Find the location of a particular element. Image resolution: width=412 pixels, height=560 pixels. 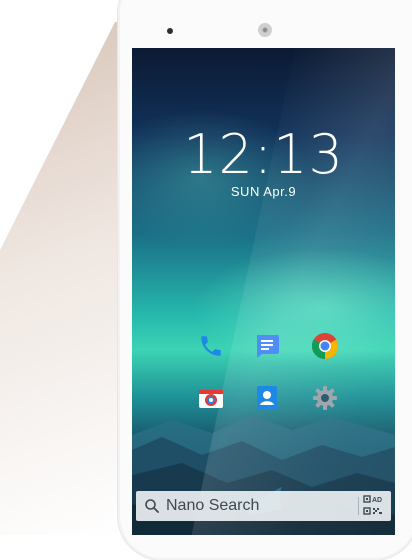

search-icon is located at coordinates (152, 506).